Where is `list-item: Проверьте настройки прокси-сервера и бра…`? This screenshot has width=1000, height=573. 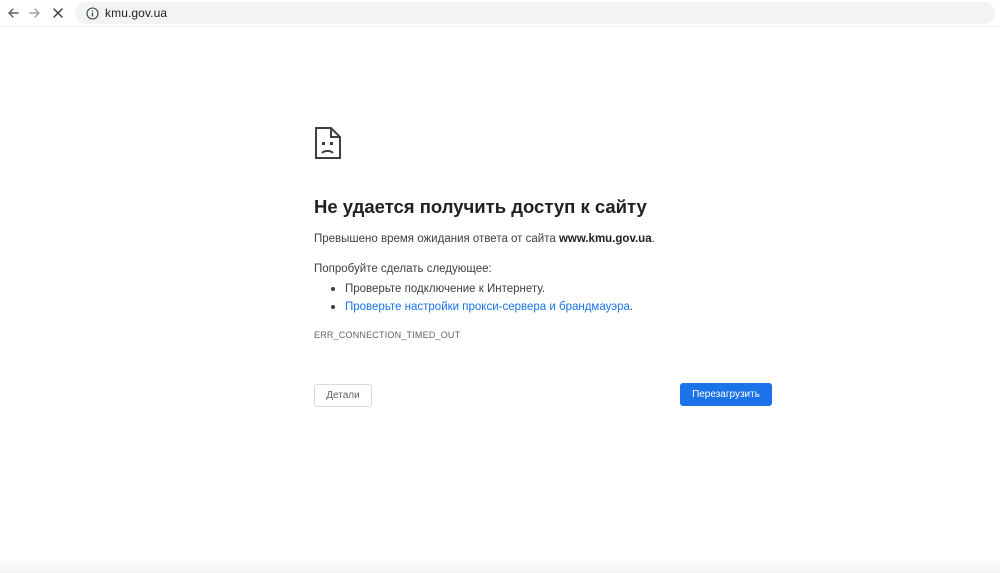
list-item: Проверьте настройки прокси-сервера и бра… is located at coordinates (473, 307).